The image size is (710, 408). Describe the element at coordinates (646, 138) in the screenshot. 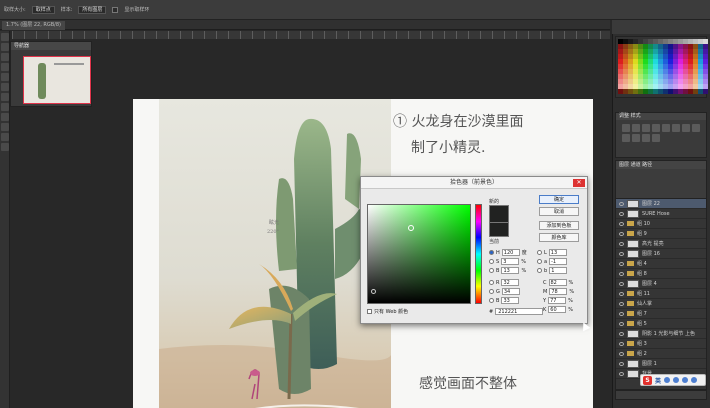

I see `lookup-adjust-icon` at that location.